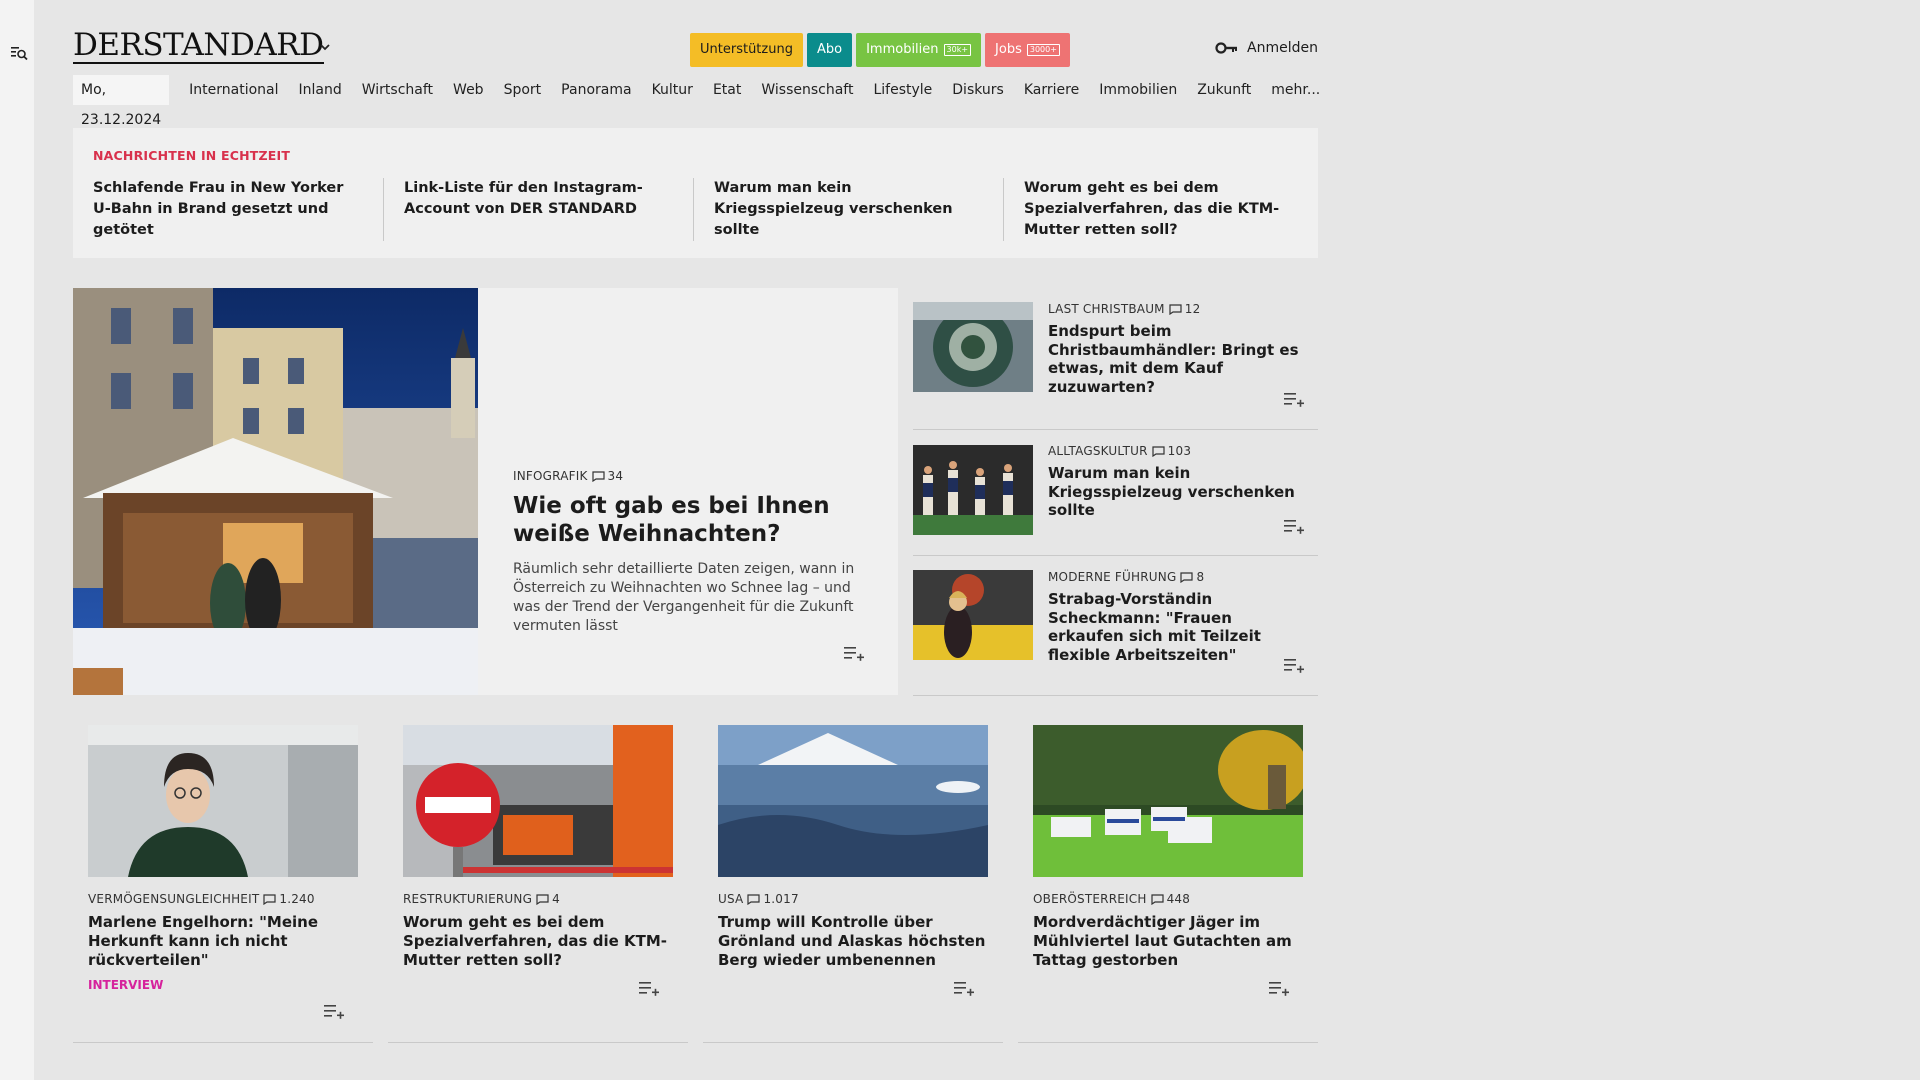 The height and width of the screenshot is (1080, 1920). What do you see at coordinates (397, 90) in the screenshot?
I see `nav-item-wirtschaft: Wirtschaft` at bounding box center [397, 90].